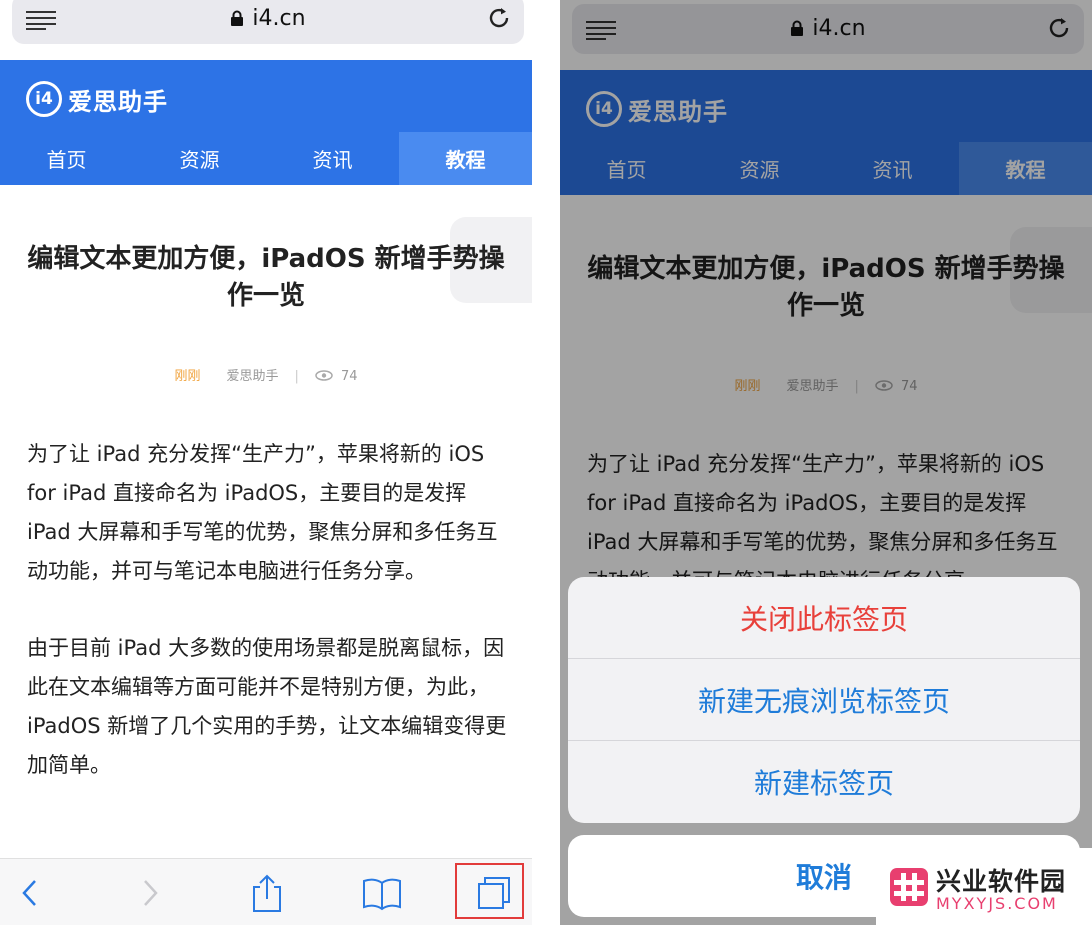  I want to click on watermark: 兴业软件园 MYXYJS.COM, so click(984, 886).